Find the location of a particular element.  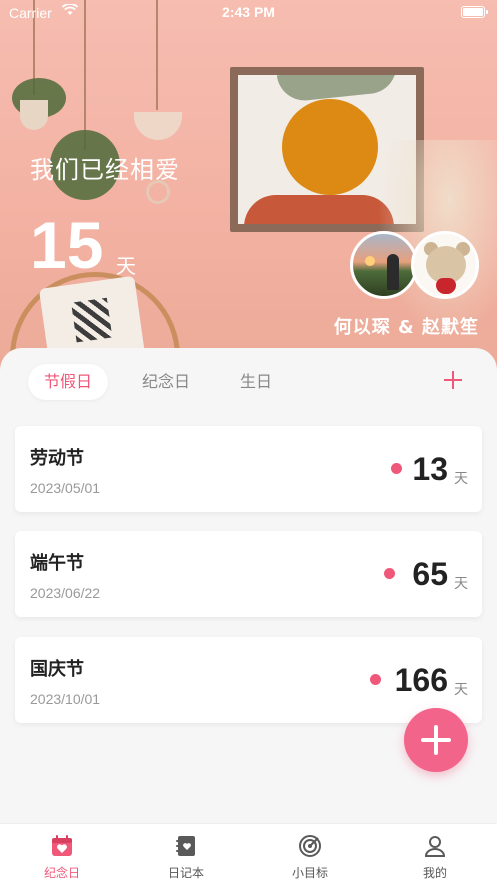

tabbar-label: 小目标 is located at coordinates (309, 873).